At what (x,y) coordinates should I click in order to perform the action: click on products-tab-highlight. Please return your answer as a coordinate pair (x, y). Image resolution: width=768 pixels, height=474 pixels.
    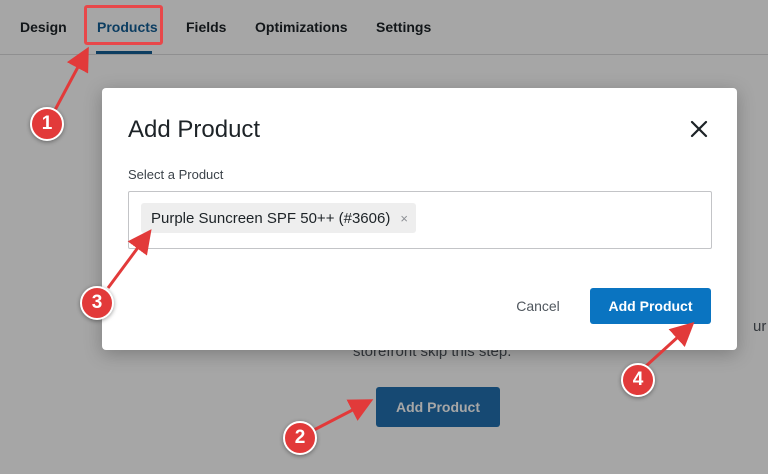
    Looking at the image, I should click on (123, 25).